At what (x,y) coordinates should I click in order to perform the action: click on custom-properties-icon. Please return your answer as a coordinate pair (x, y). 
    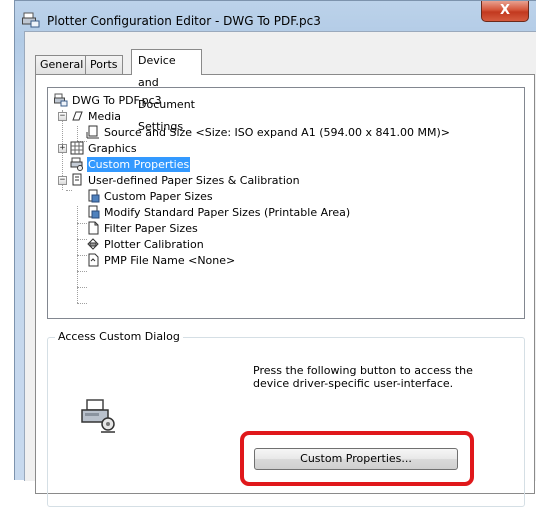
    Looking at the image, I should click on (76, 164).